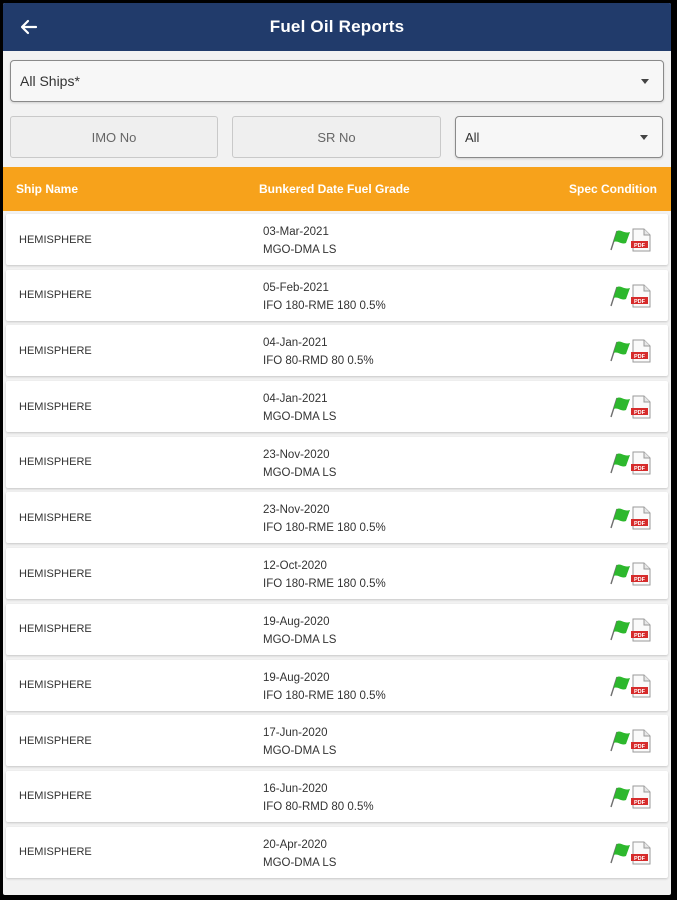 Image resolution: width=677 pixels, height=900 pixels. I want to click on bunker-info: 23-Nov-2020 MGO-DMA LS, so click(299, 464).